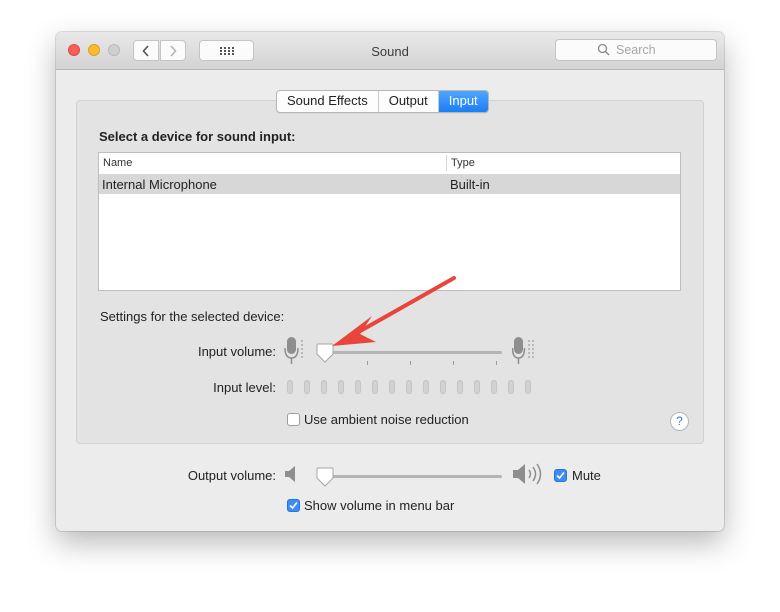 The width and height of the screenshot is (780, 612). What do you see at coordinates (379, 505) in the screenshot?
I see `show-volume-menu-bar-label: Show volume in menu bar` at bounding box center [379, 505].